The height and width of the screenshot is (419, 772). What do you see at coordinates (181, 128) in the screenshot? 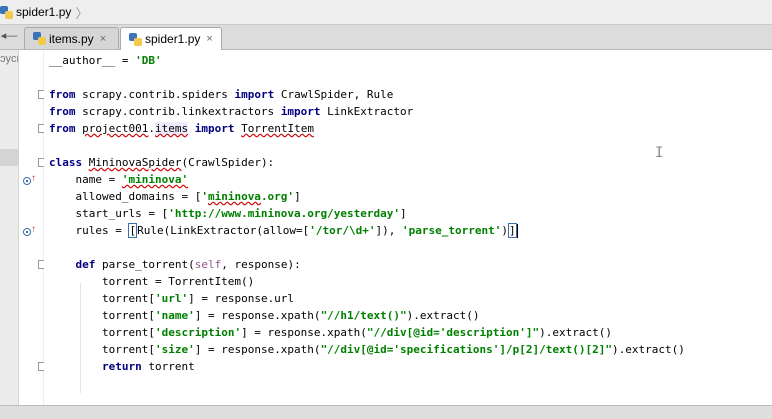
I see `code-line-5: from project001.items import TorrentItem` at bounding box center [181, 128].